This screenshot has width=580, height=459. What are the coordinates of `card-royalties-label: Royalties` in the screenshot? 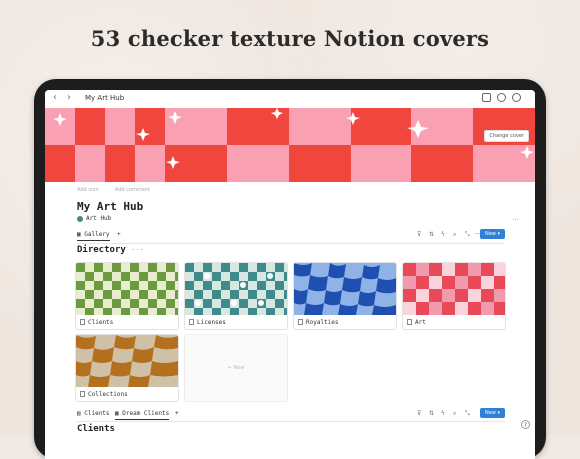 It's located at (322, 322).